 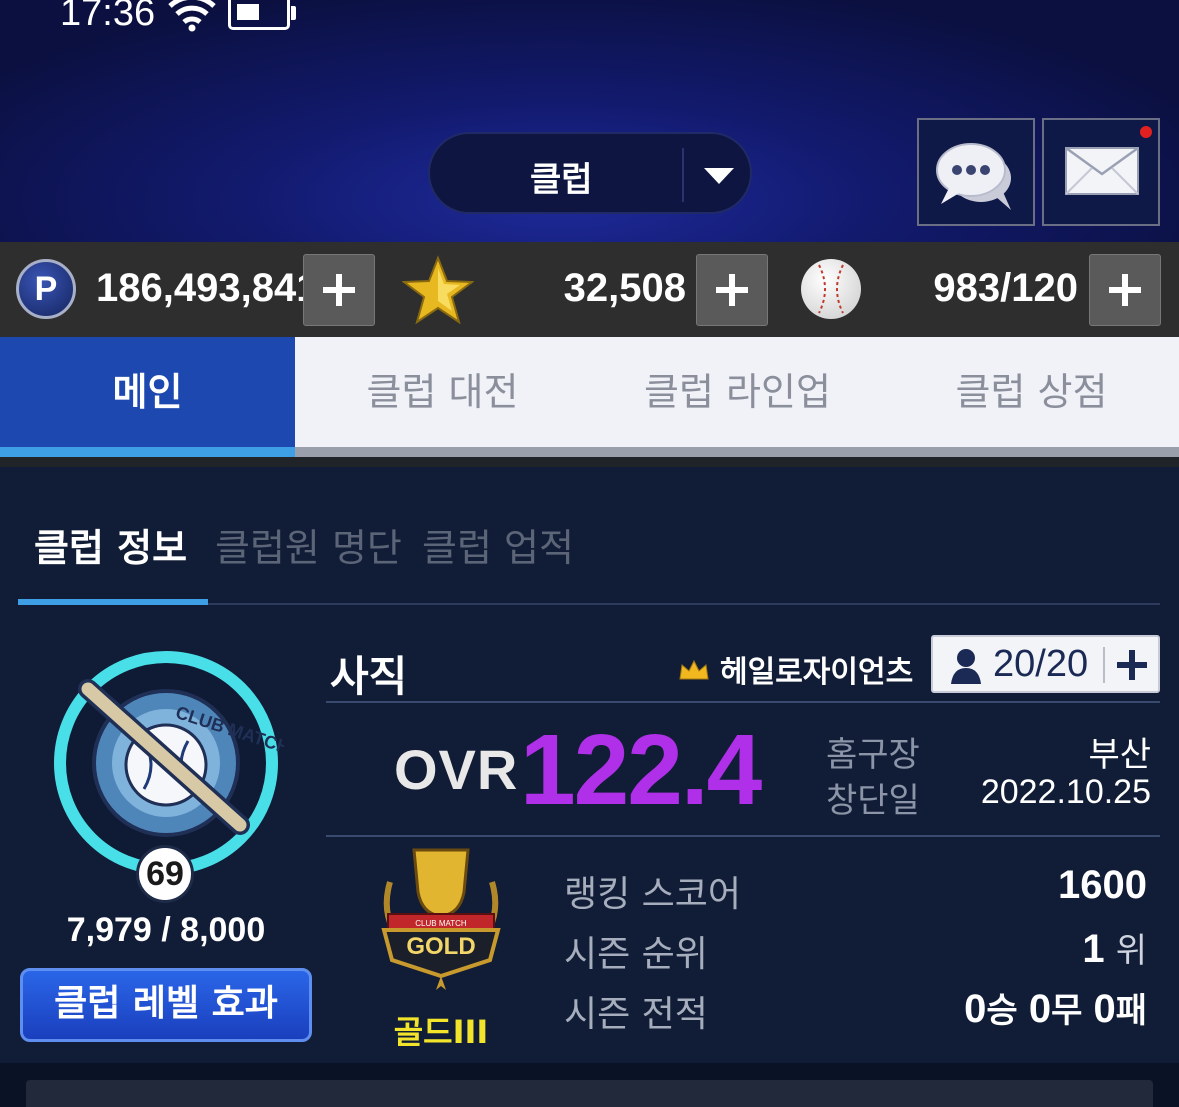 I want to click on gold-league-trophy-icon: CLUB MATCH GOLD, so click(x=441, y=919).